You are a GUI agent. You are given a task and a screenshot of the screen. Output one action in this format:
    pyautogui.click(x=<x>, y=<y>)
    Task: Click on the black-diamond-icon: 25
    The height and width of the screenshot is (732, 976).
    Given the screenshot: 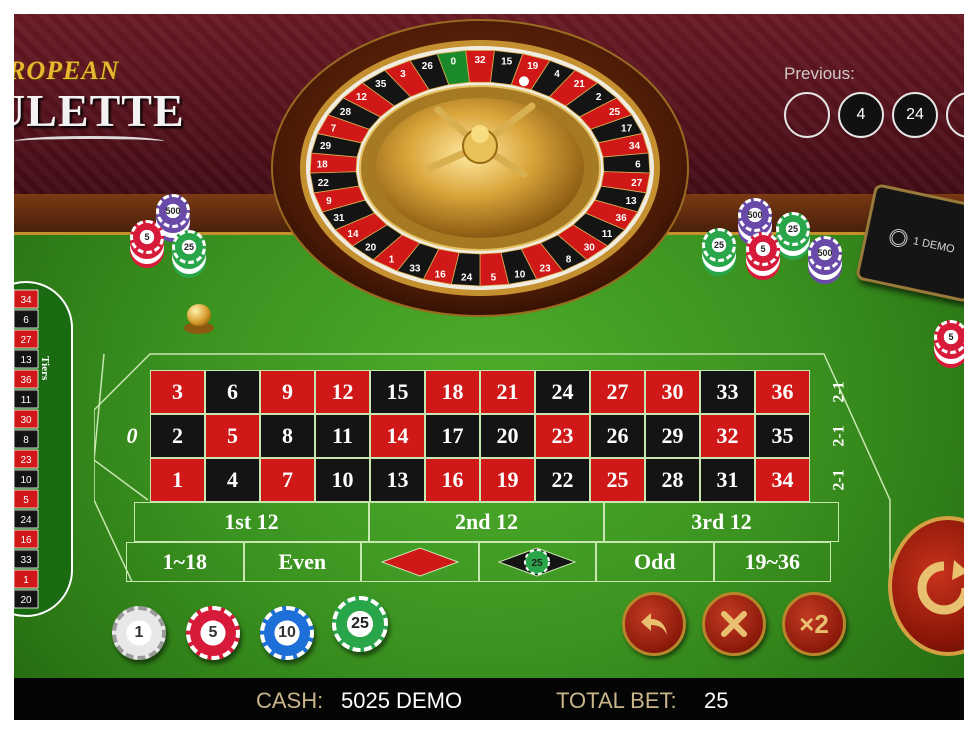 What is the action you would take?
    pyautogui.click(x=537, y=562)
    